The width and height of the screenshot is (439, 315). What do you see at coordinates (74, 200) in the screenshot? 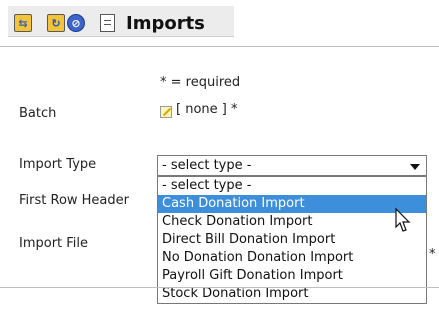
I see `first-row-header-label: First Row Header` at bounding box center [74, 200].